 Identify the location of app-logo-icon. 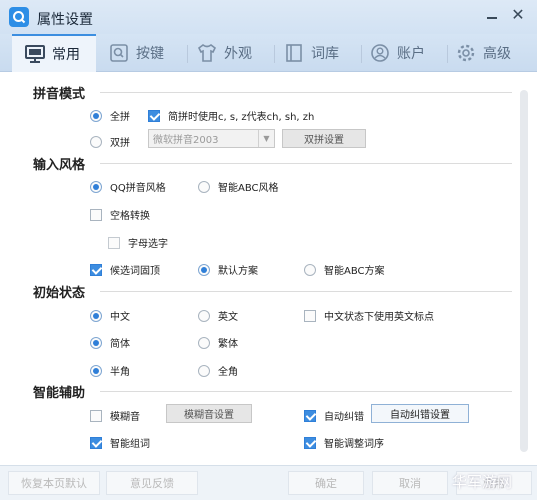
(19, 17).